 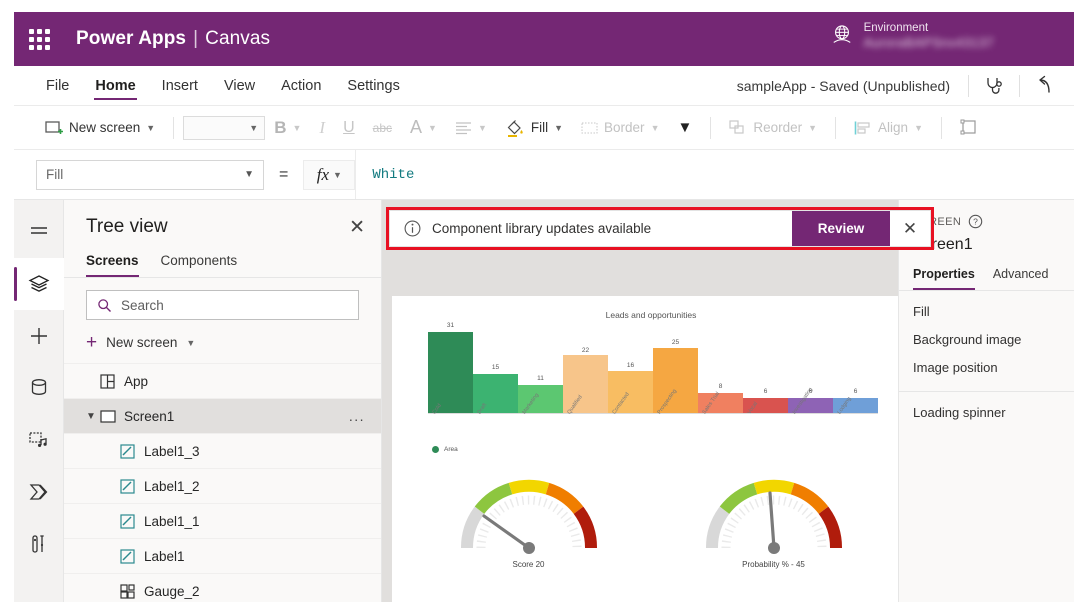 I want to click on underline-button: U, so click(x=349, y=128).